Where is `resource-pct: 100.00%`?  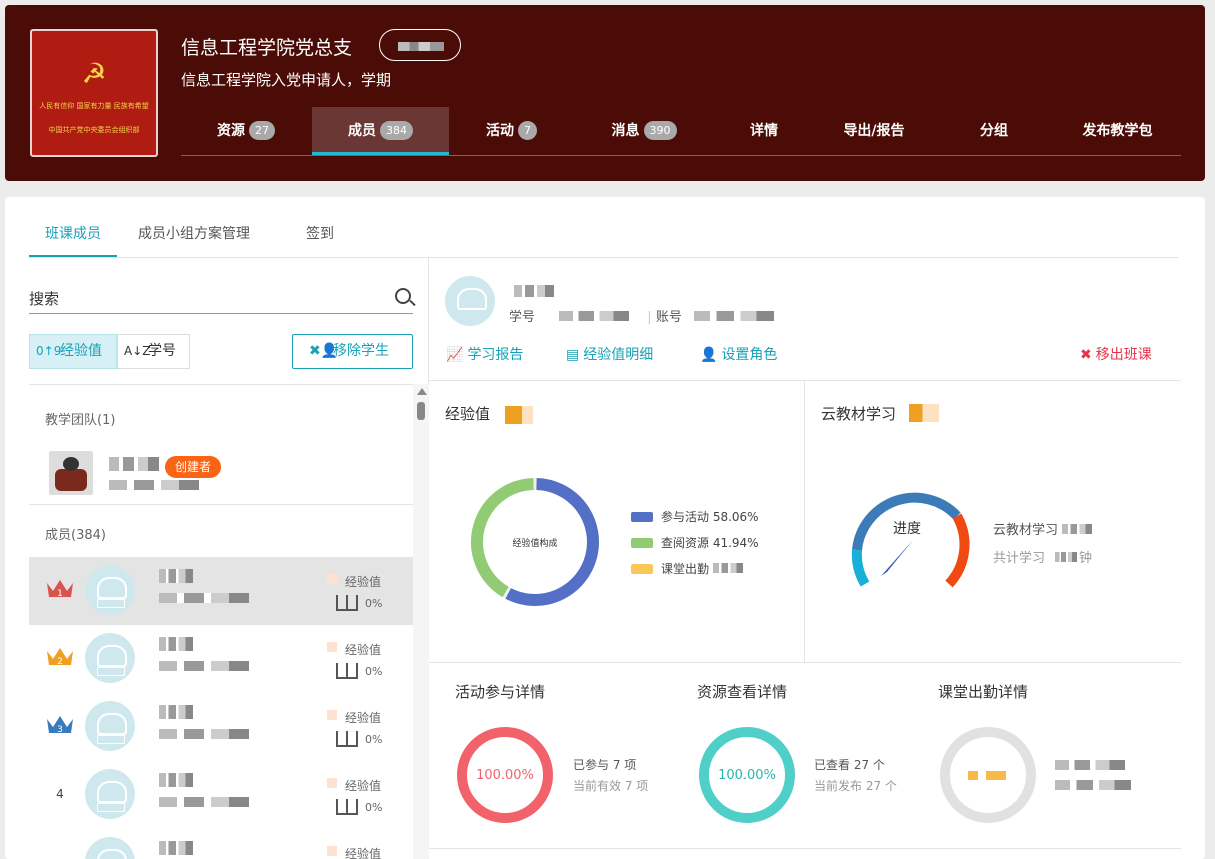 resource-pct: 100.00% is located at coordinates (747, 775).